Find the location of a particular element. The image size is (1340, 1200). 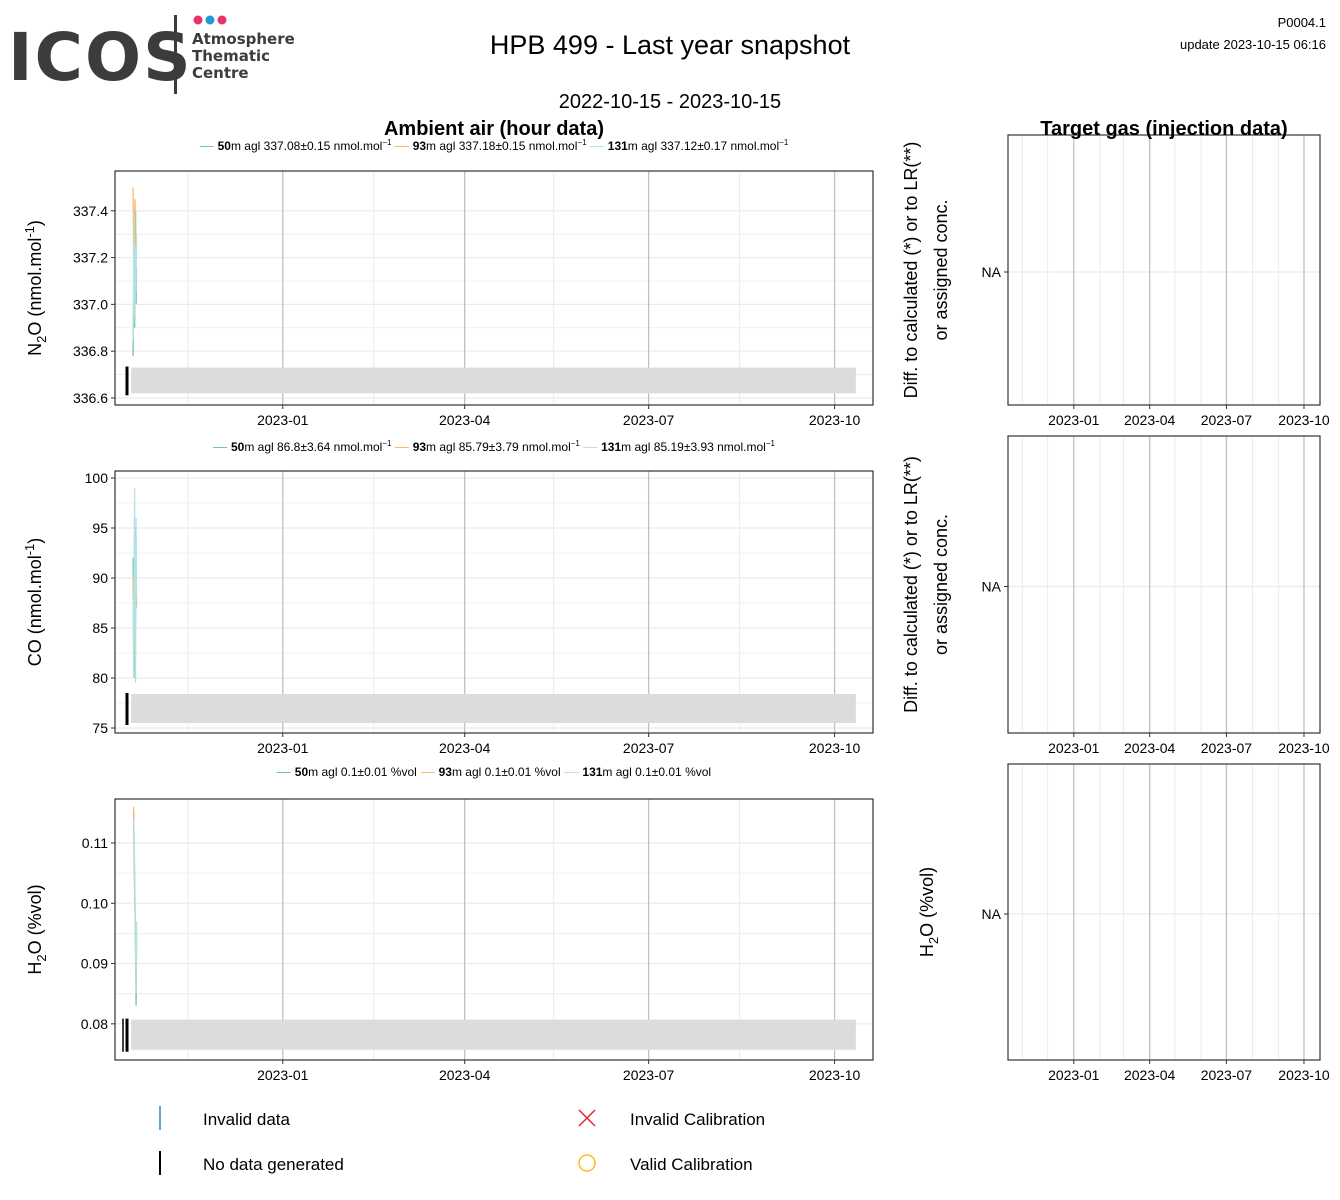

y-axis-label-part: H is located at coordinates (35, 968).